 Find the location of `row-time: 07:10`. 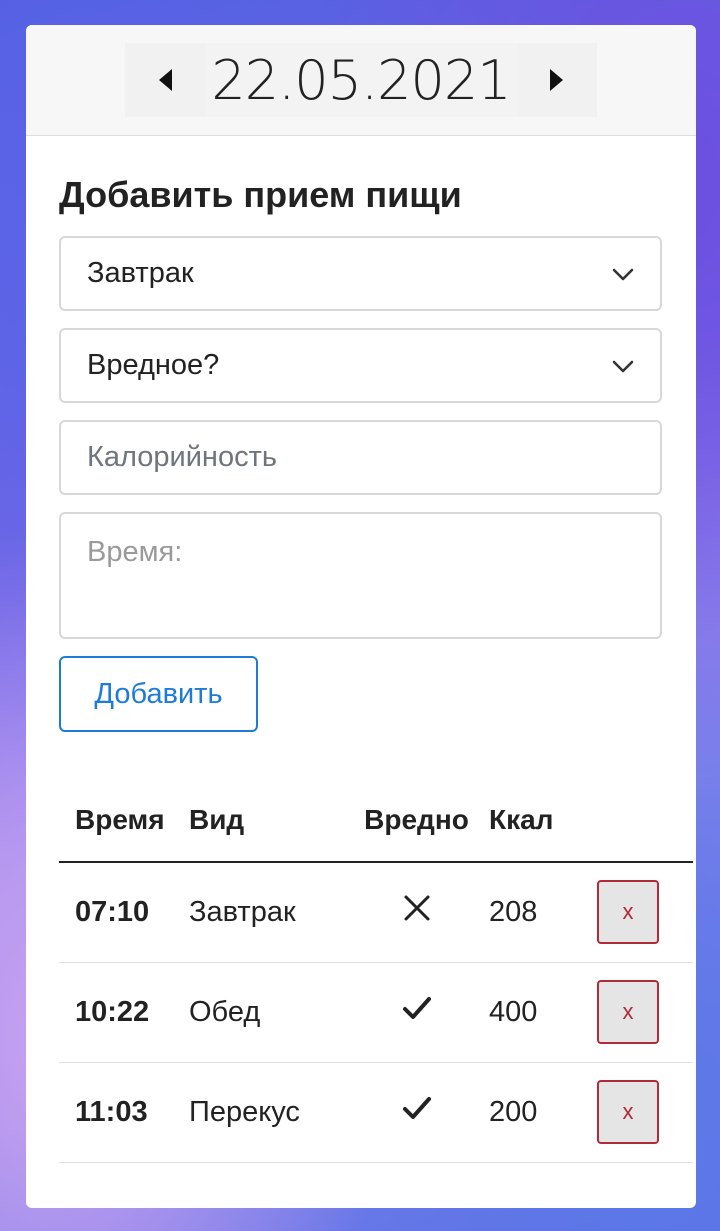

row-time: 07:10 is located at coordinates (124, 912).